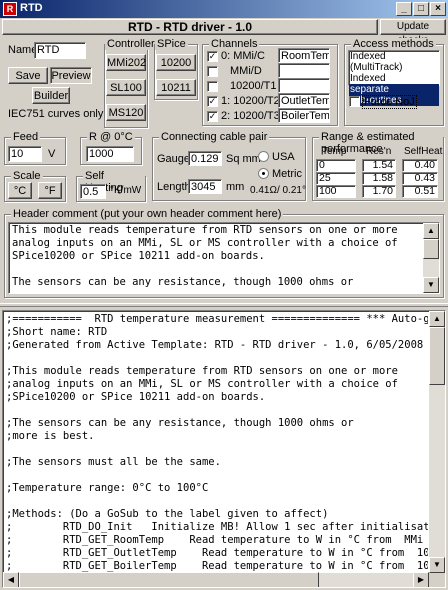 This screenshot has height=590, width=448. Describe the element at coordinates (423, 151) in the screenshot. I see `range-header-selfheat: SelfHeat` at that location.